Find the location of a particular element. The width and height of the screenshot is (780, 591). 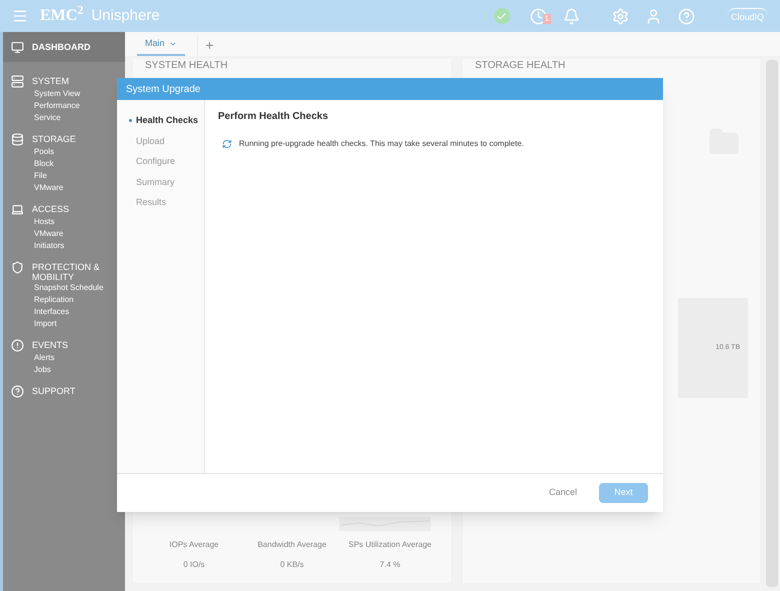

shield-icon is located at coordinates (17, 267).